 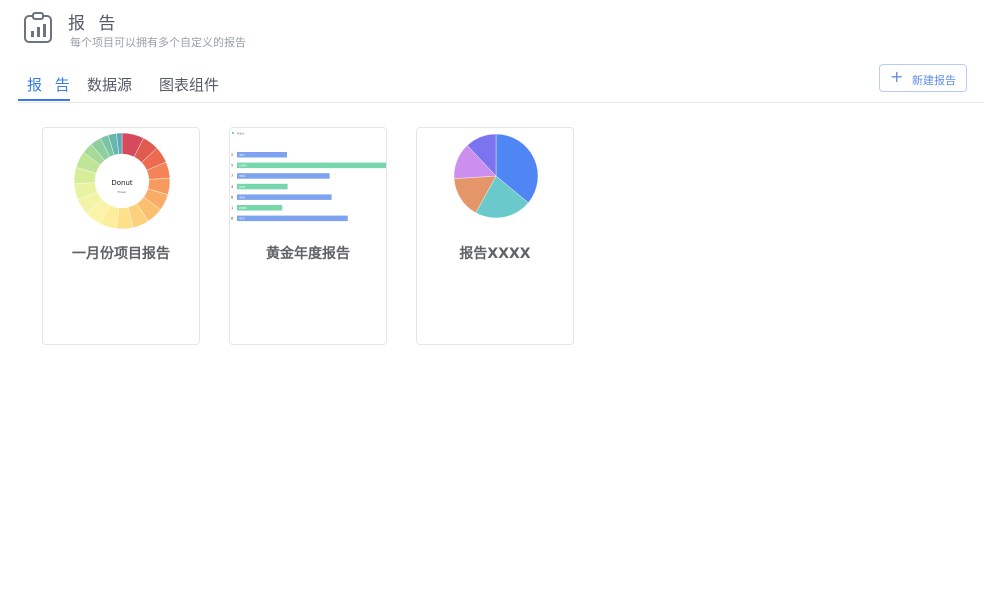 I want to click on tab-datasources: 数据源, so click(x=109, y=84).